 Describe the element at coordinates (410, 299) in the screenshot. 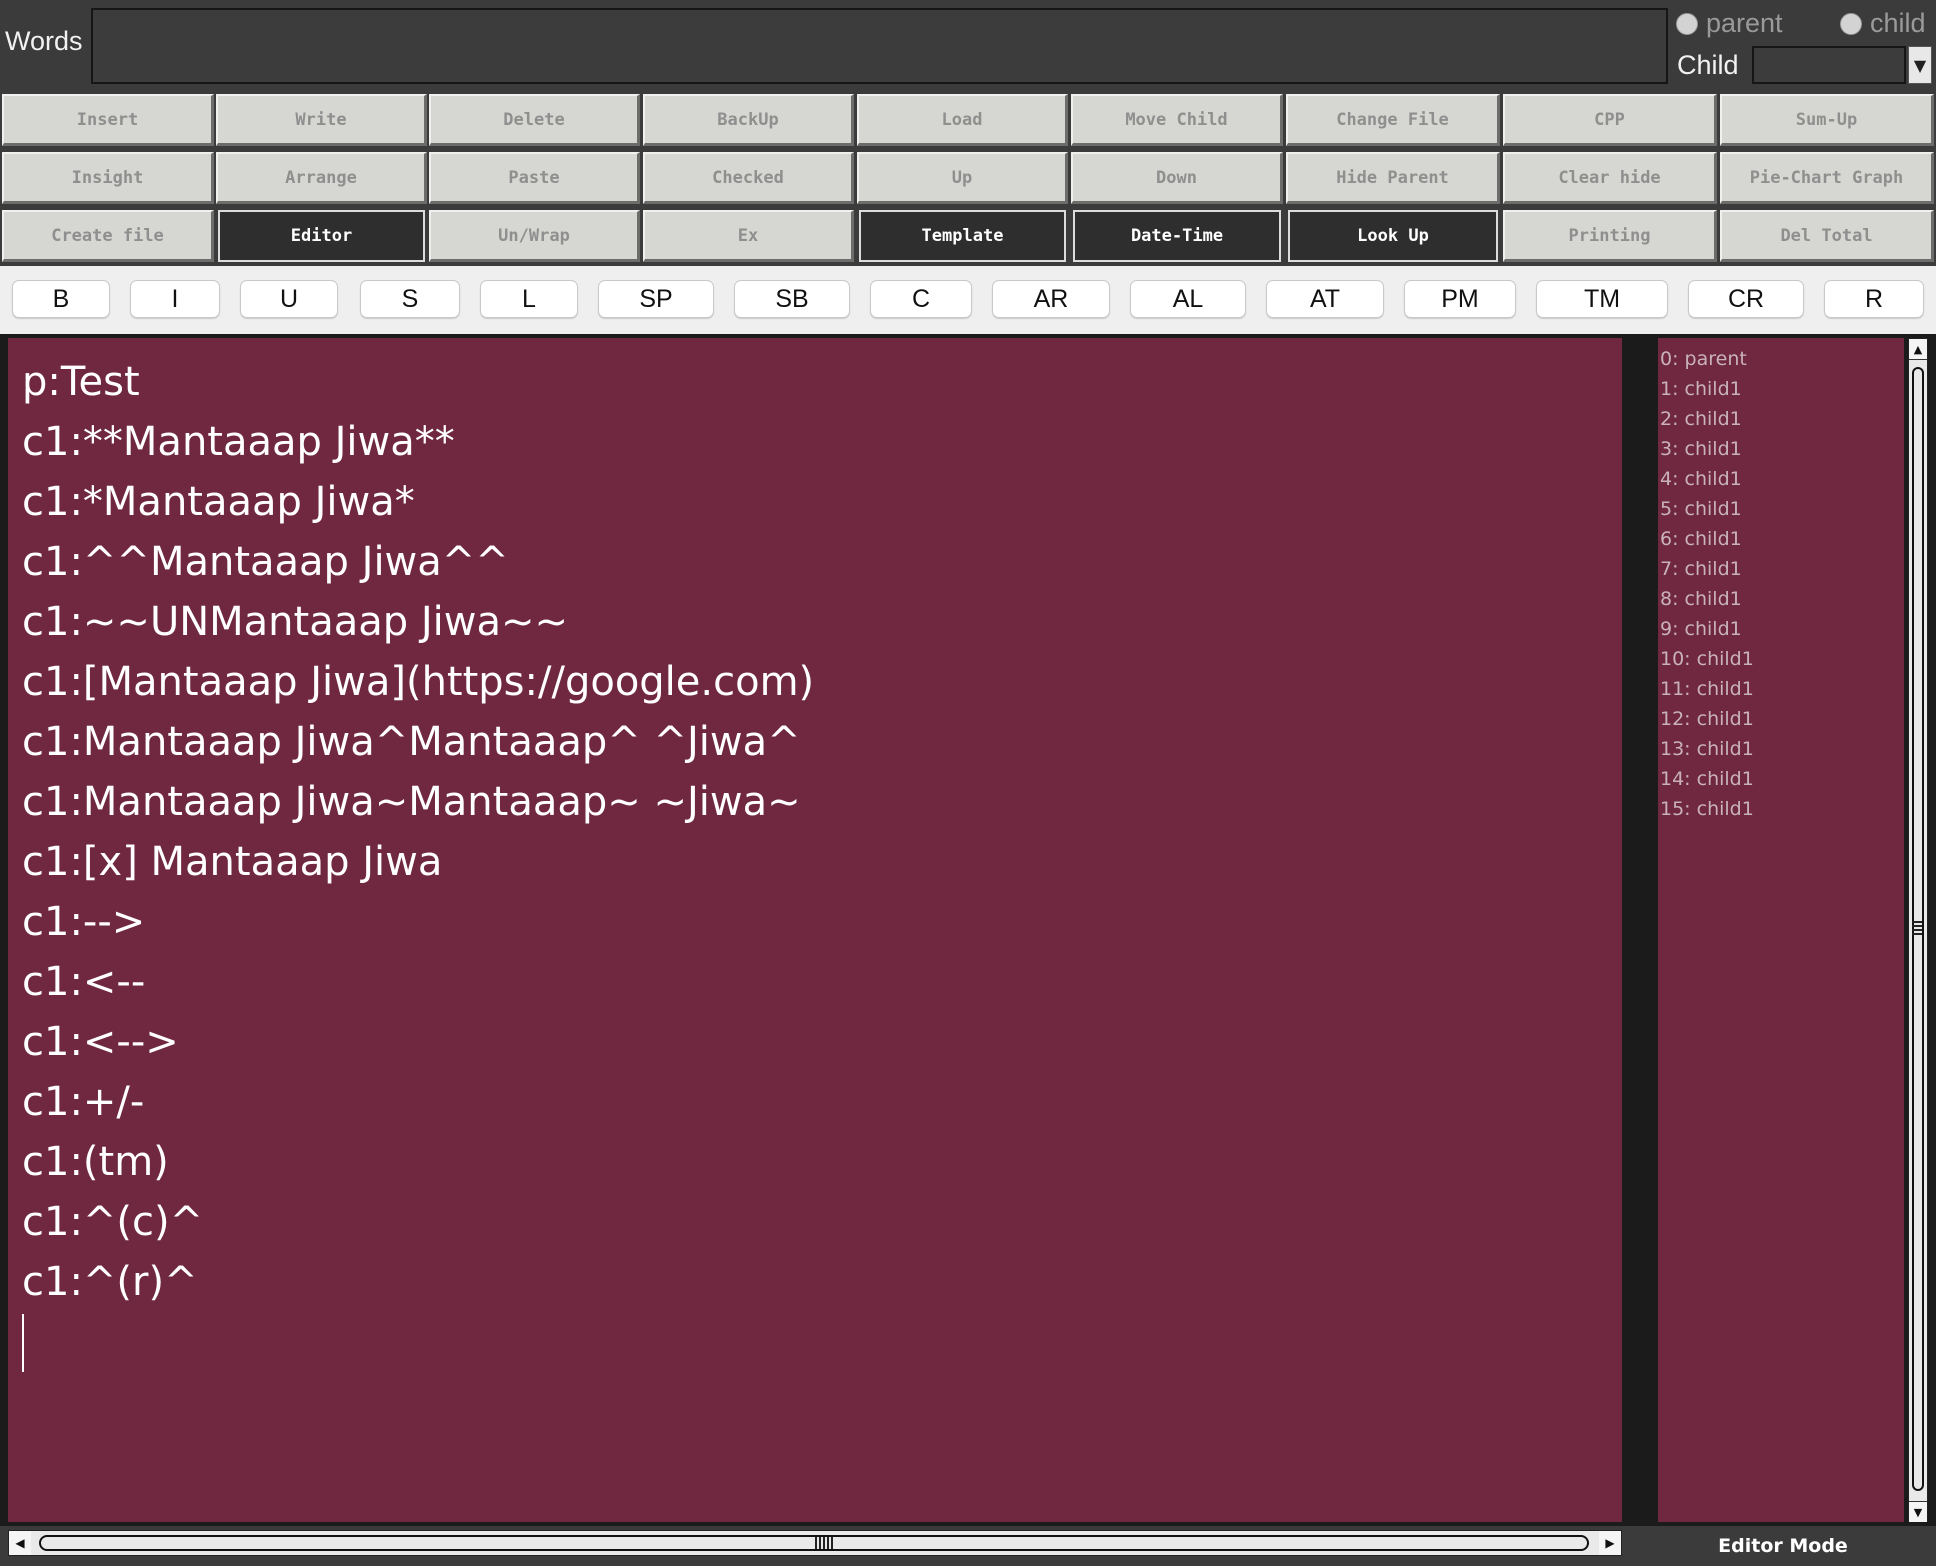

I see `format-strike-button: S` at that location.